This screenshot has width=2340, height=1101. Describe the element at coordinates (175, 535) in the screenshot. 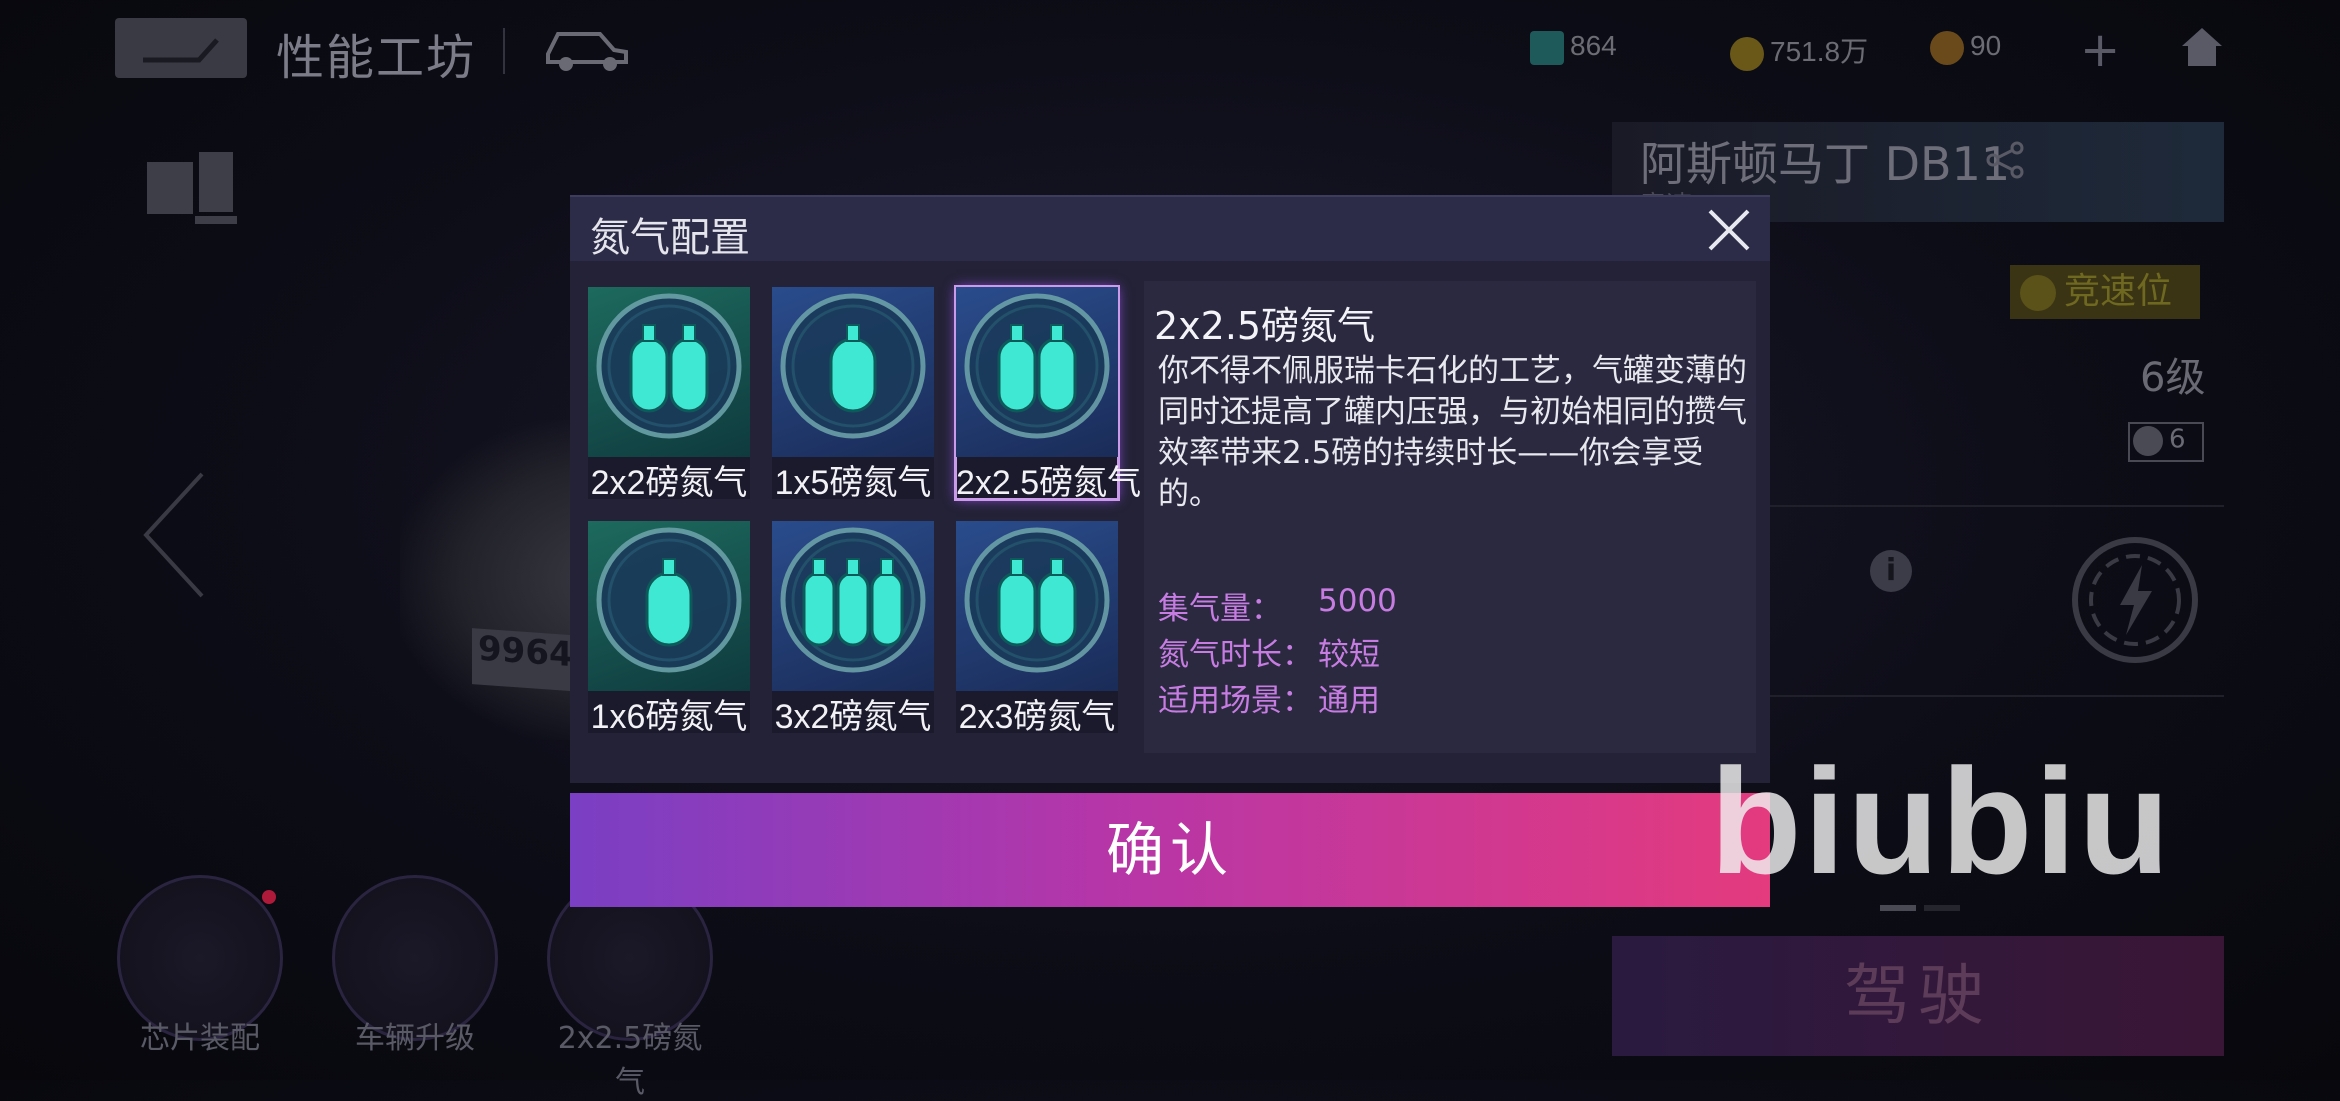

I see `chevron-left-icon` at that location.